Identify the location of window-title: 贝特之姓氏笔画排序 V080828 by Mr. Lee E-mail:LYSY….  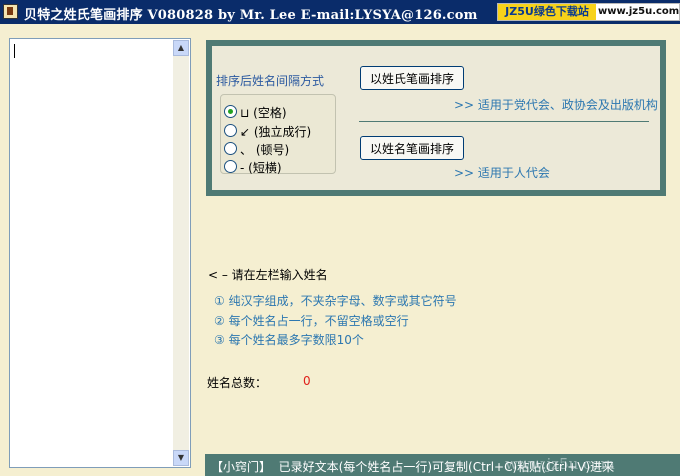
(251, 15).